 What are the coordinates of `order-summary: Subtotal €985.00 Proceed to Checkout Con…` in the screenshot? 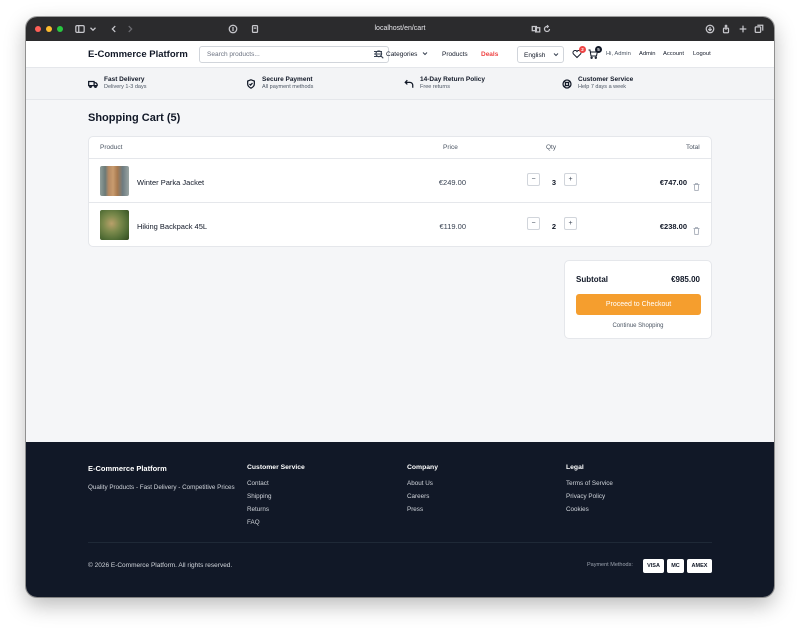 It's located at (638, 299).